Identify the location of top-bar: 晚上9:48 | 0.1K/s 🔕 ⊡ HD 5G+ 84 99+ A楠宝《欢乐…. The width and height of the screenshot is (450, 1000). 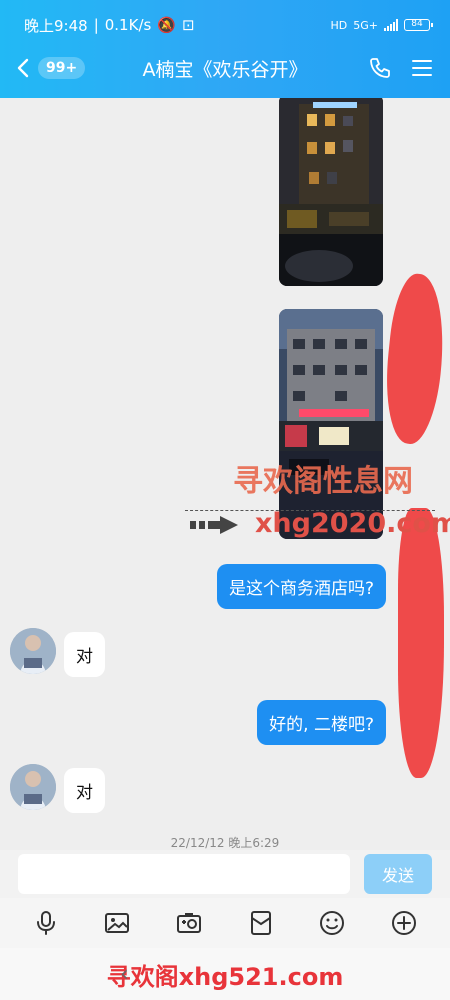
(225, 49).